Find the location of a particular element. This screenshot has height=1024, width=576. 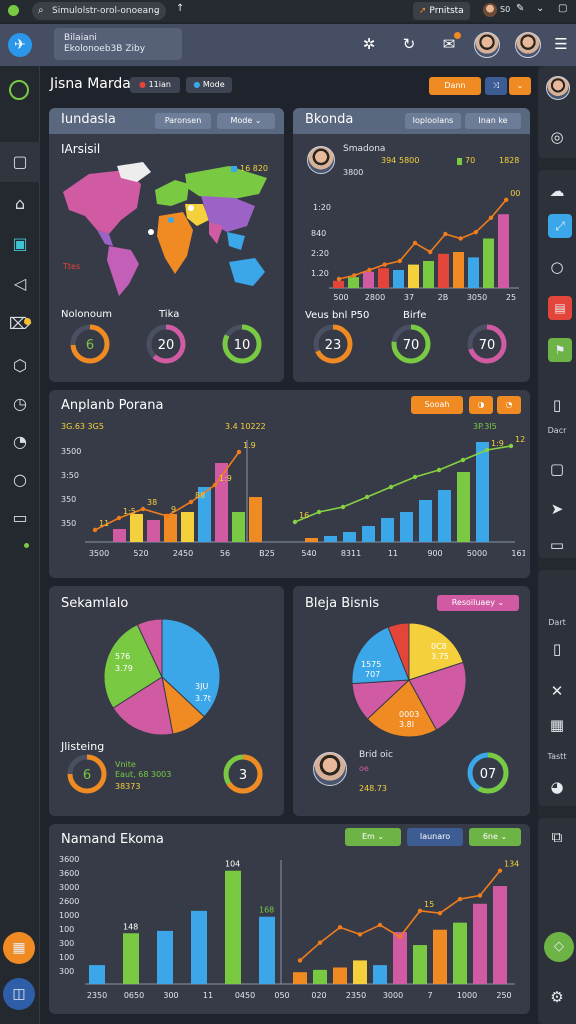

pin-icon: ✎ is located at coordinates (520, 8).